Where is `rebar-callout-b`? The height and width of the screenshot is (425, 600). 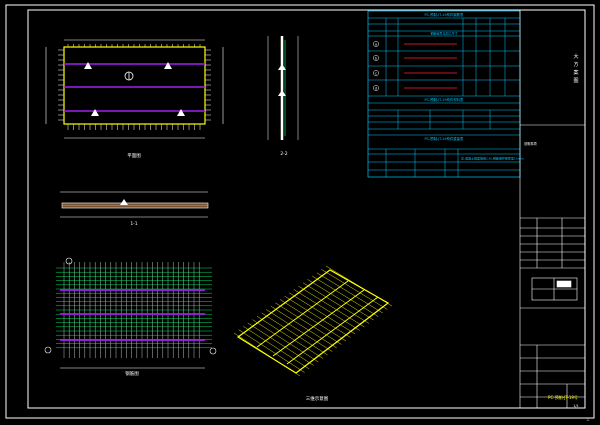
rebar-callout-b is located at coordinates (48, 350).